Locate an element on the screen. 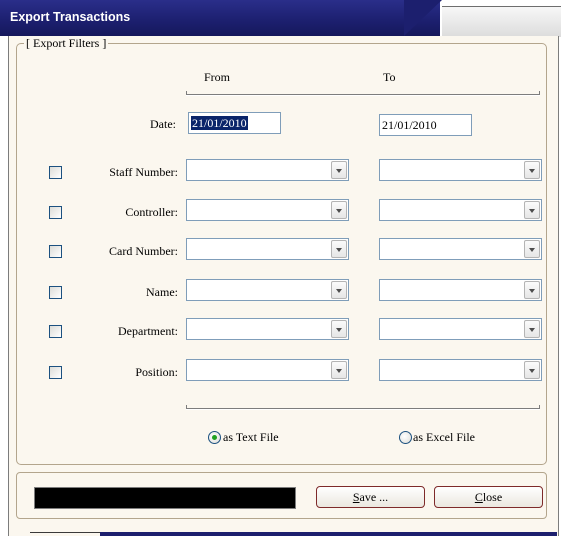 The image size is (561, 536). to-header: To is located at coordinates (389, 77).